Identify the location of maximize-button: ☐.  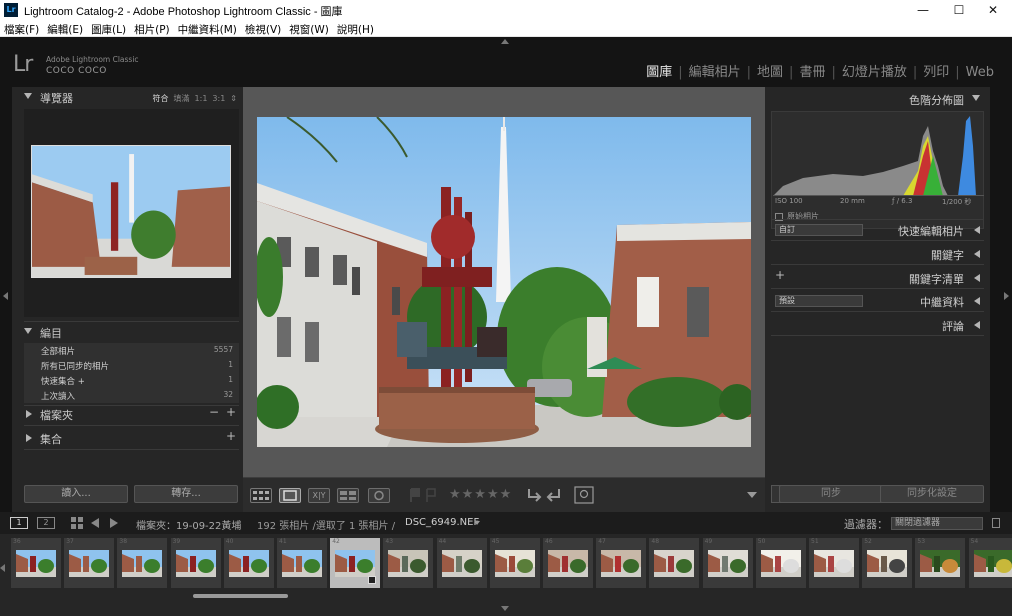
(959, 10).